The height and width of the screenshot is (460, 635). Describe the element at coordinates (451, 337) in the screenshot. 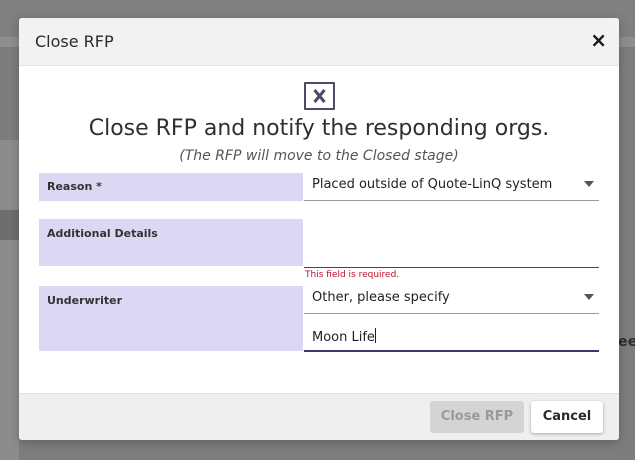

I see `underwriter-other-input: Moon Life` at that location.